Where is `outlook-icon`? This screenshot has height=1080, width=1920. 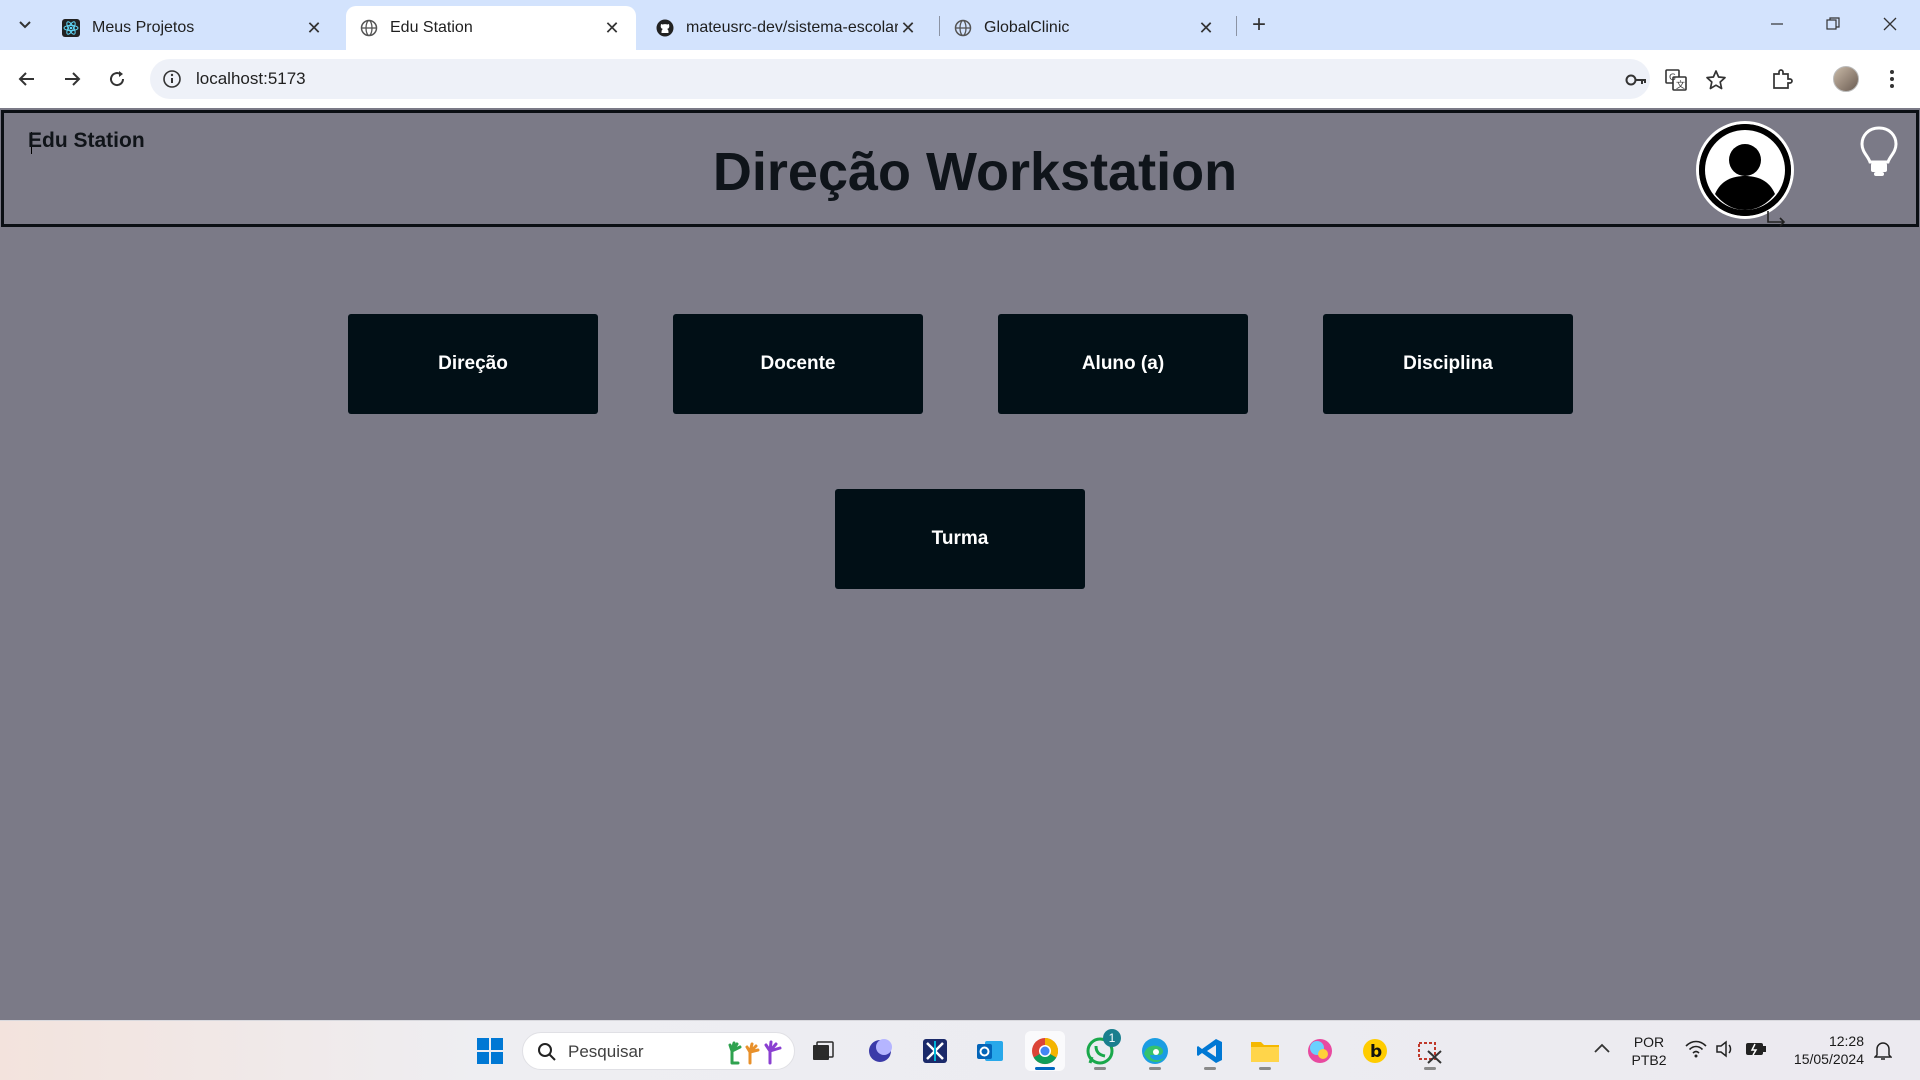 outlook-icon is located at coordinates (990, 1051).